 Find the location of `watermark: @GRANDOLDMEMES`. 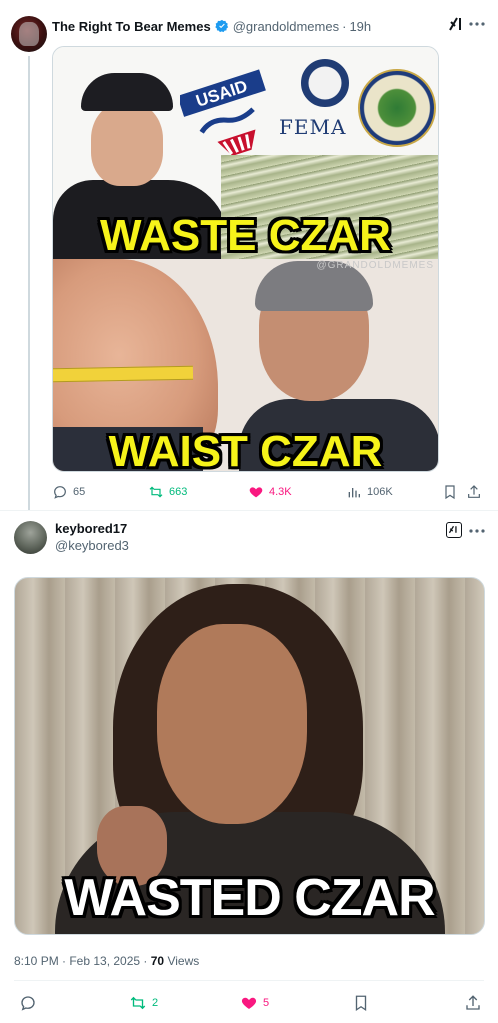

watermark: @GRANDOLDMEMES is located at coordinates (375, 265).